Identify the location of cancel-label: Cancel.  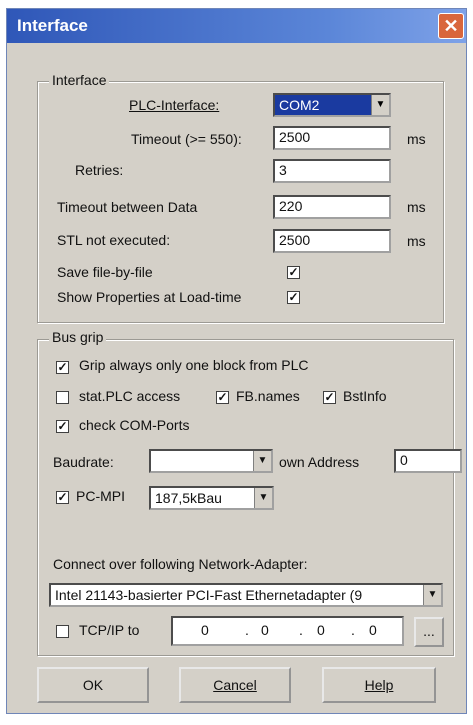
(235, 685).